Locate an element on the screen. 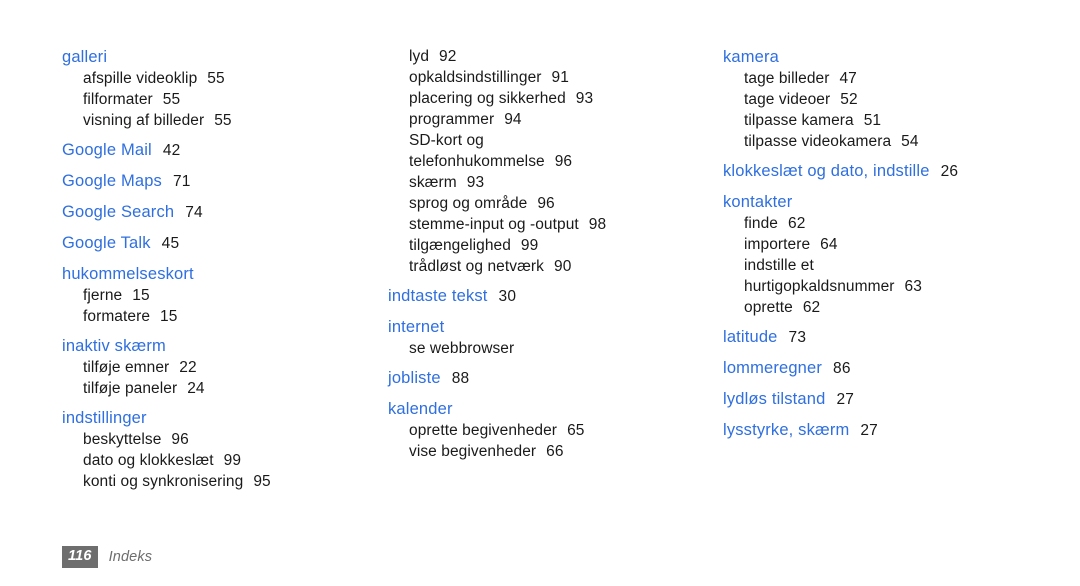  index-entry-page: 71 is located at coordinates (181, 181).